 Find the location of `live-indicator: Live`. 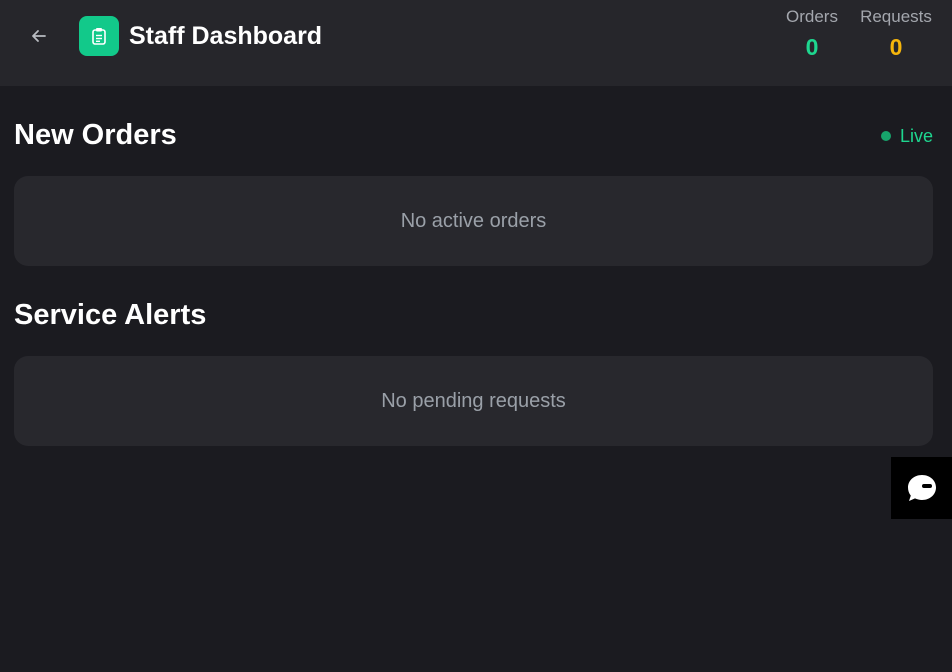

live-indicator: Live is located at coordinates (906, 136).